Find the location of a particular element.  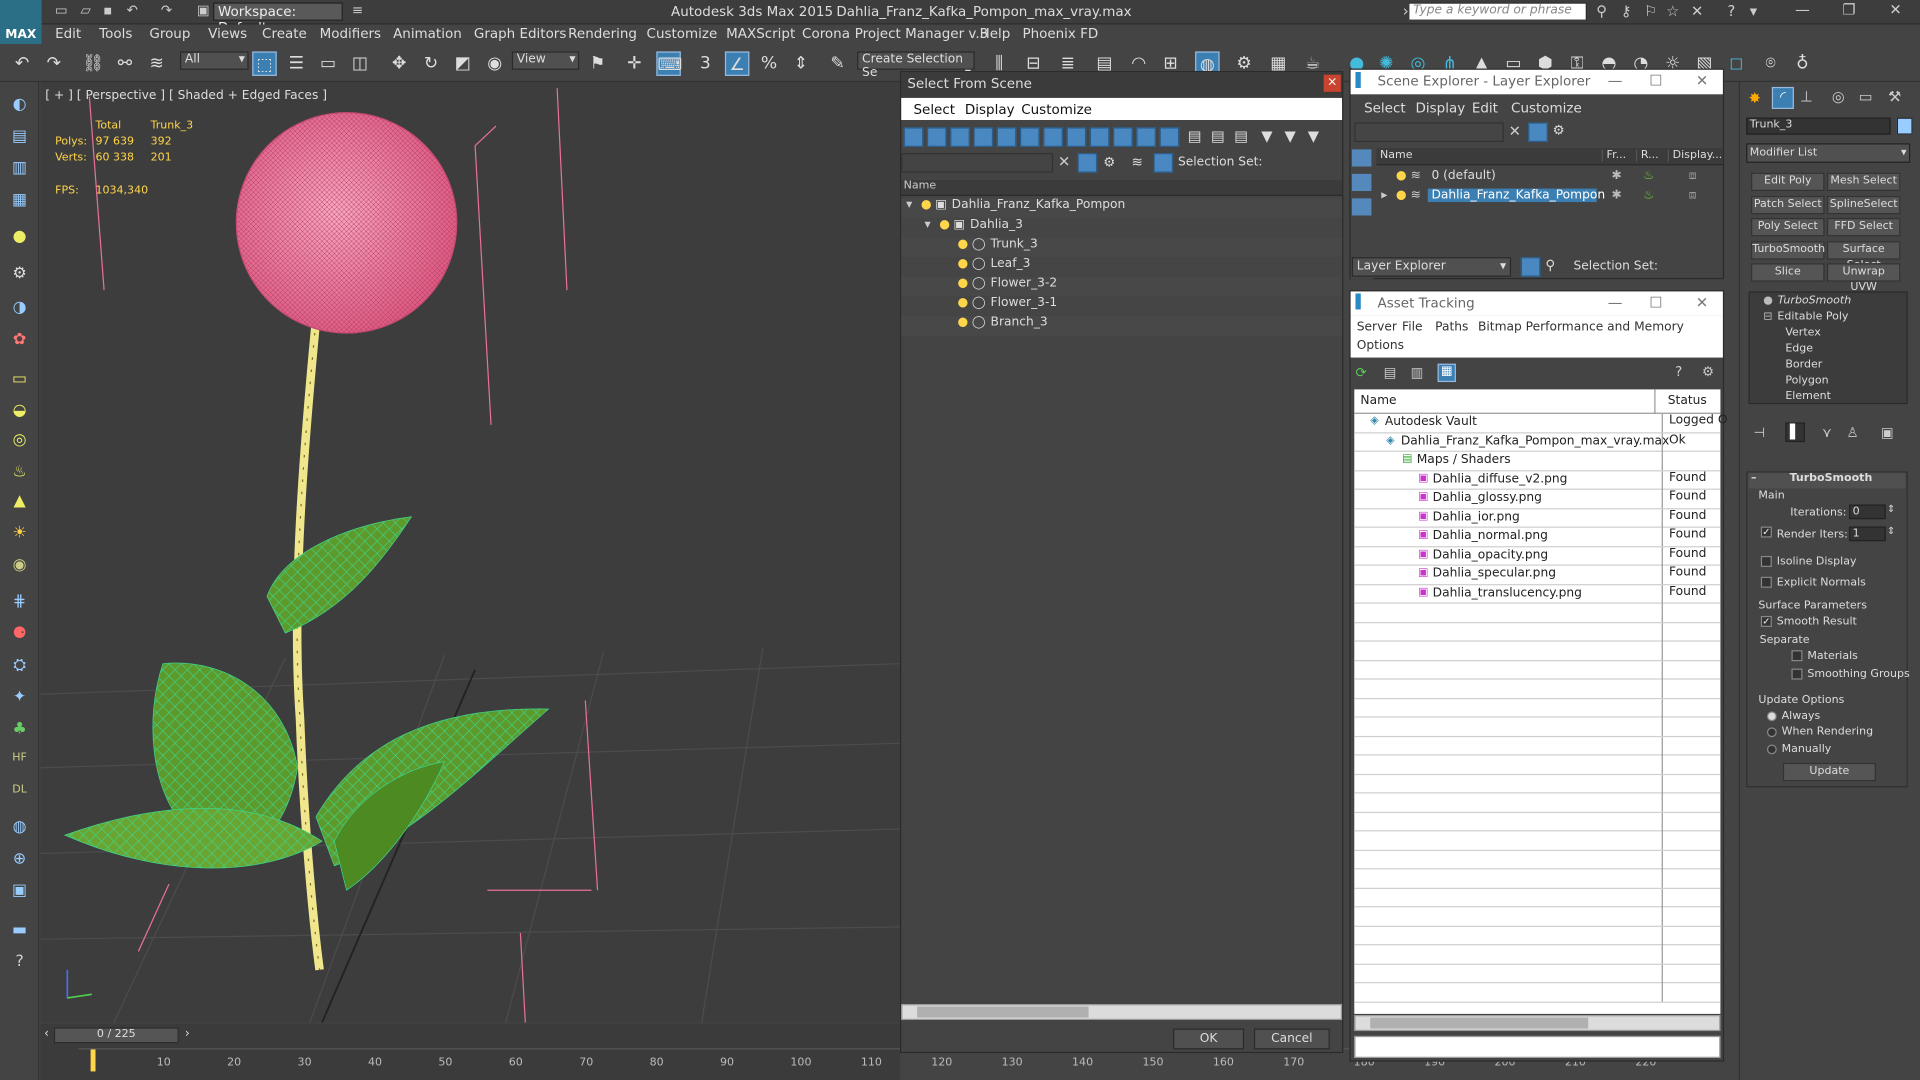

menu-help: Help is located at coordinates (995, 34).